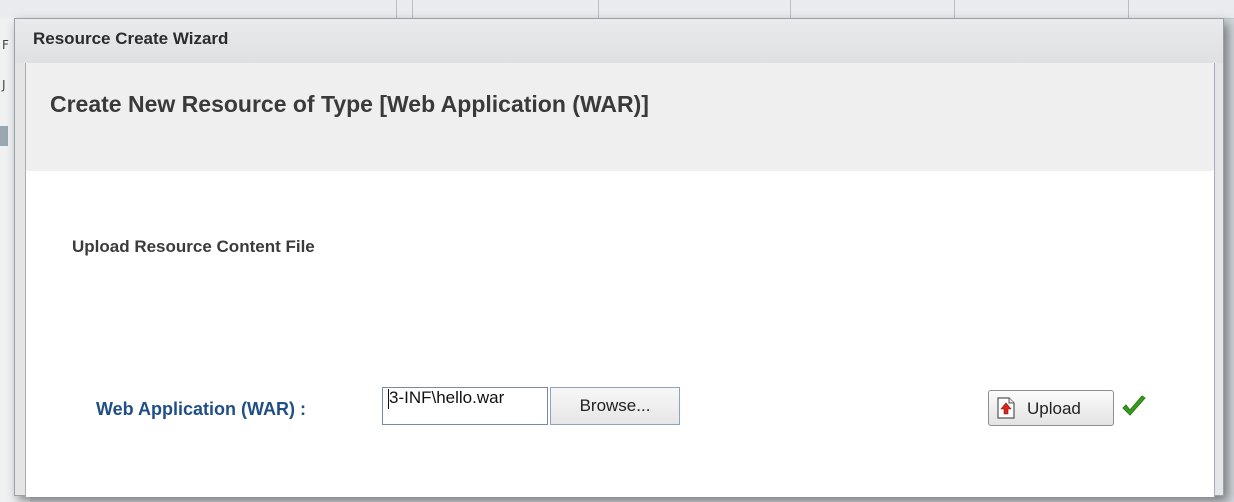  Describe the element at coordinates (1006, 408) in the screenshot. I see `upload-file-icon` at that location.